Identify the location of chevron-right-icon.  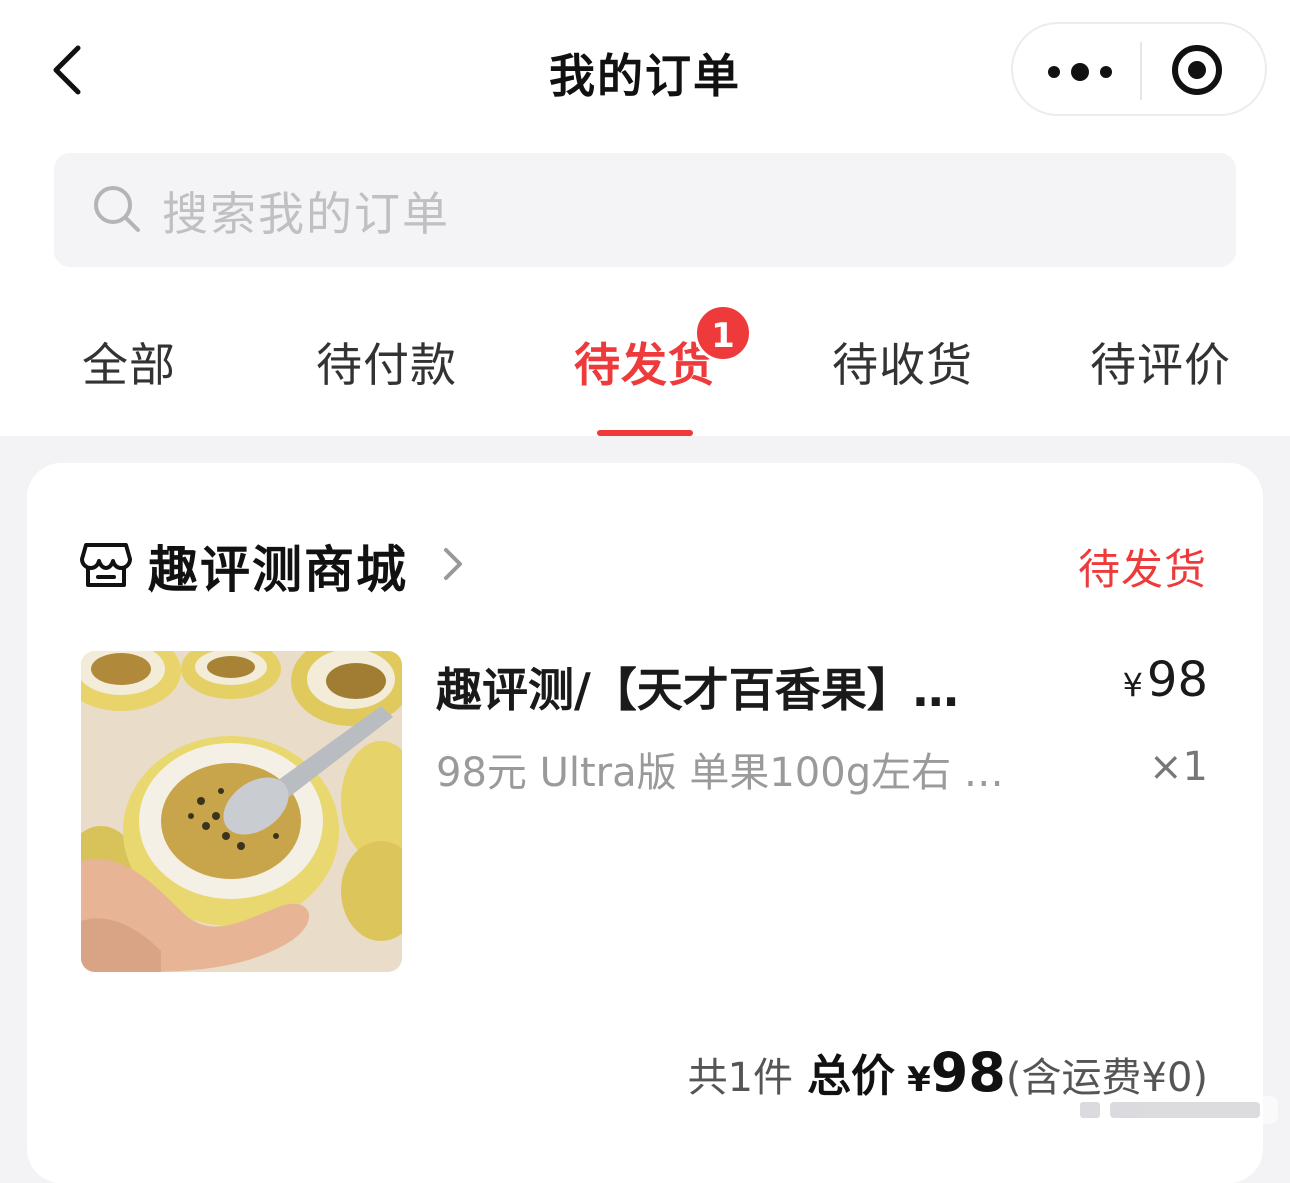
(452, 564).